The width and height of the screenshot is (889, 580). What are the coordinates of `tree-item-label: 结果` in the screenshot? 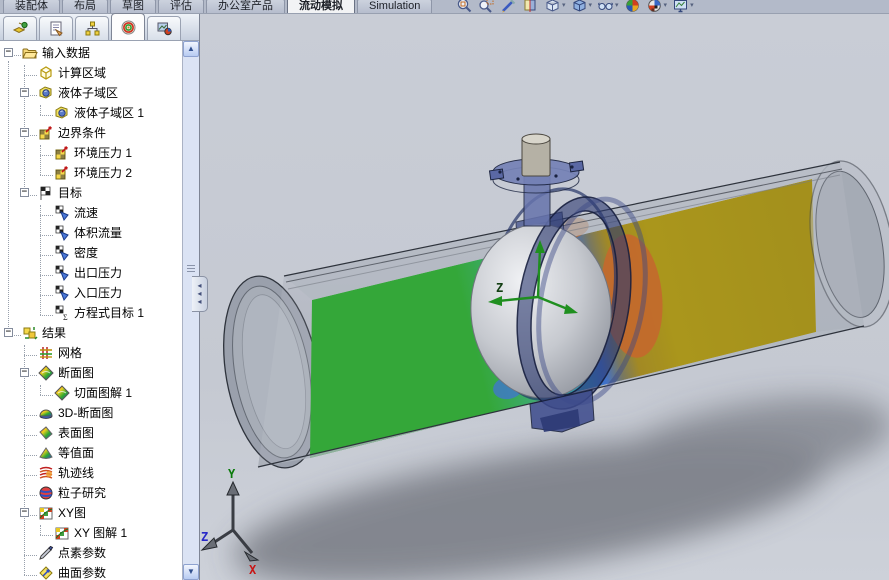 It's located at (54, 333).